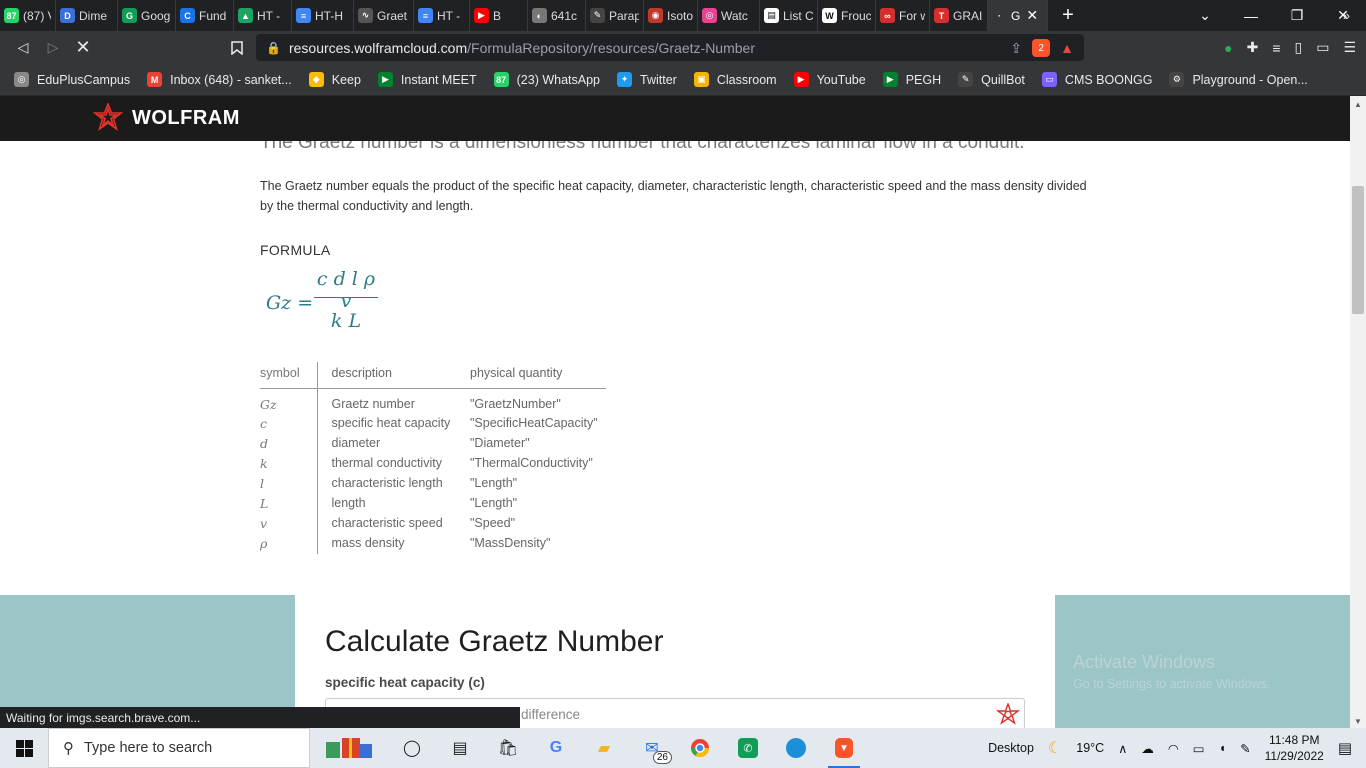  What do you see at coordinates (844, 748) in the screenshot?
I see `brave-icon: ▼` at bounding box center [844, 748].